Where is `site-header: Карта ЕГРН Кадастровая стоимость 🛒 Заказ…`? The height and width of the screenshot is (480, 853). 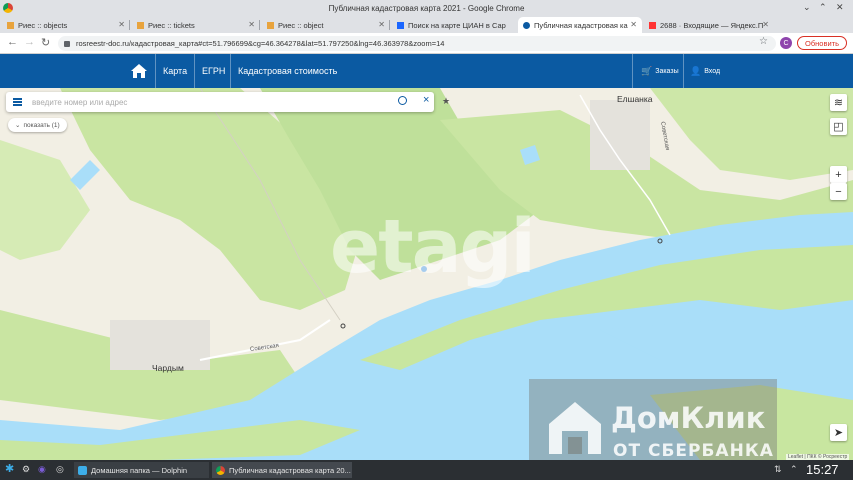
site-header: Карта ЕГРН Кадастровая стоимость 🛒 Заказ… is located at coordinates (426, 71).